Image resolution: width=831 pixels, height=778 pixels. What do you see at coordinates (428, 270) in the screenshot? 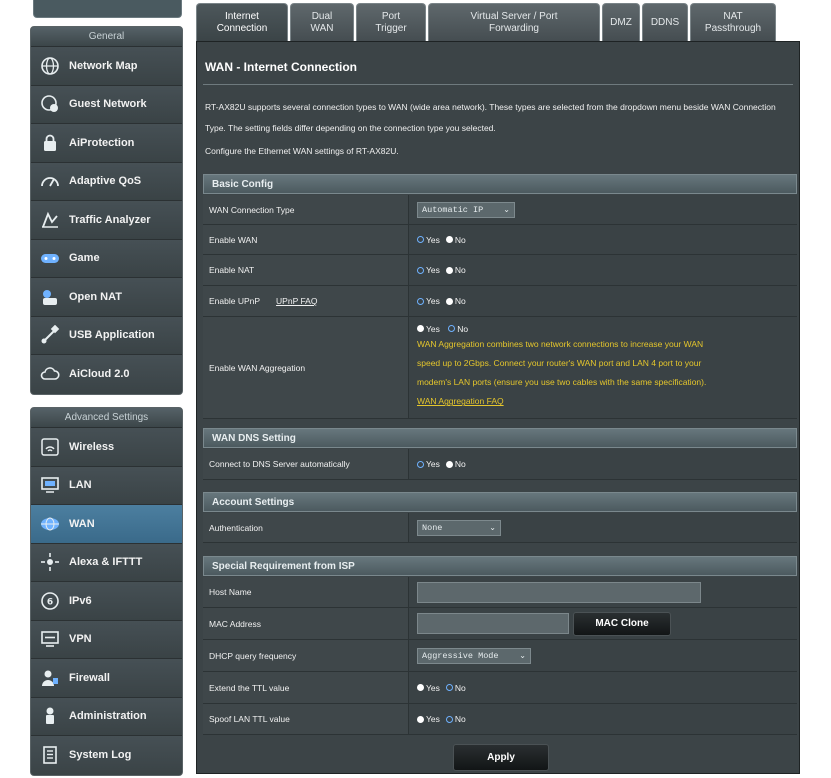
I see `enable-nat-yes-radio: Yes` at bounding box center [428, 270].